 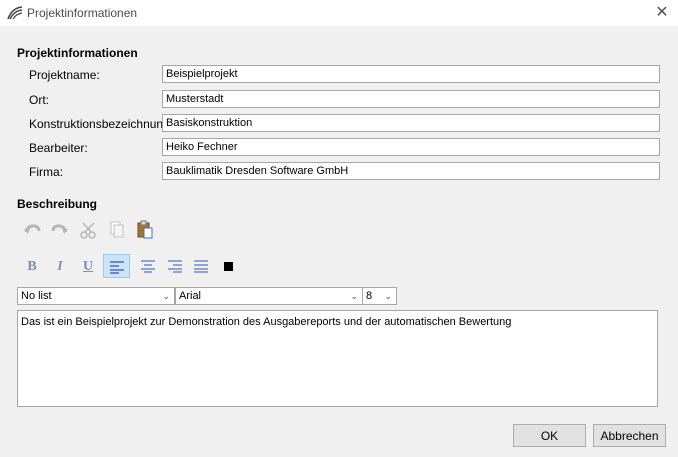 I want to click on underline-button: U, so click(x=88, y=266).